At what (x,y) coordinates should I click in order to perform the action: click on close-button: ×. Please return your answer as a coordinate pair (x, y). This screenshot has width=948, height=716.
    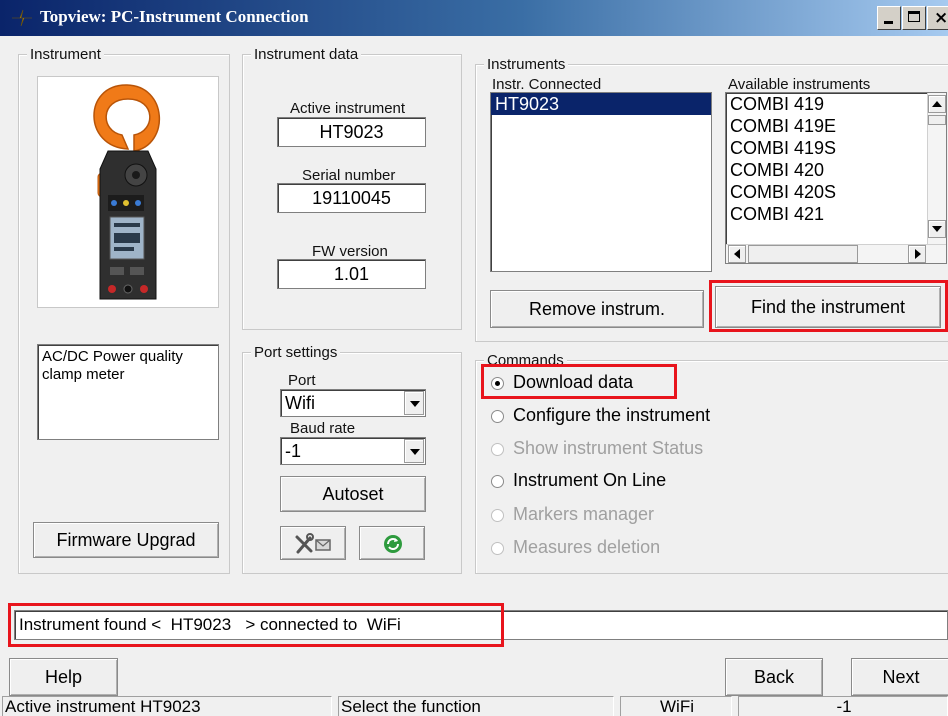
    Looking at the image, I should click on (937, 18).